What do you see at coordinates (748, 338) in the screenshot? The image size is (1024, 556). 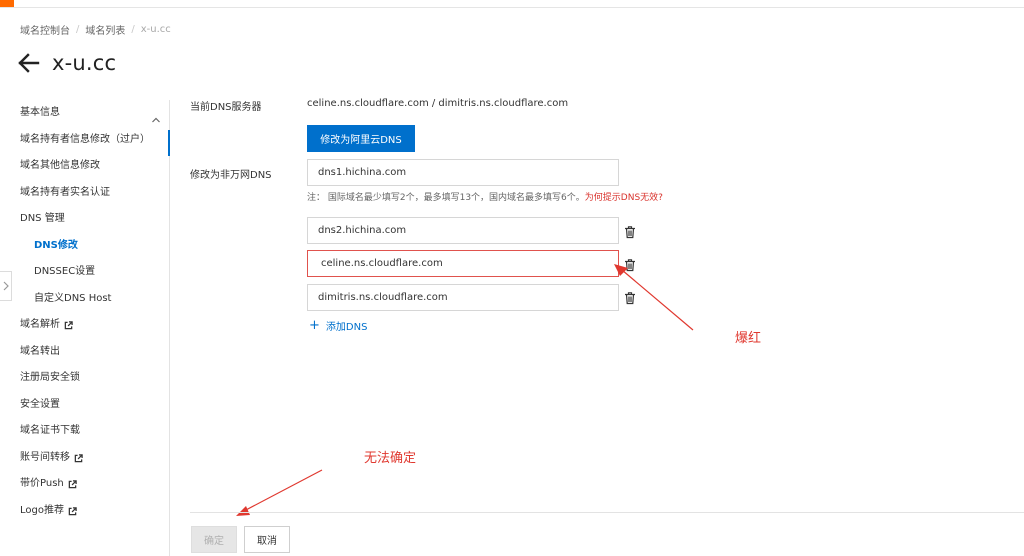 I see `annotation-red-border: 爆红` at bounding box center [748, 338].